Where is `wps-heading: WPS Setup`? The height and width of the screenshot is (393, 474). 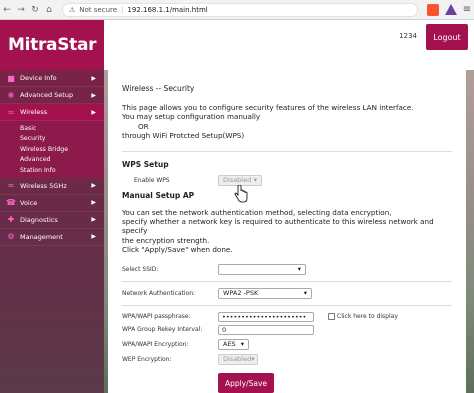
wps-heading: WPS Setup is located at coordinates (145, 164).